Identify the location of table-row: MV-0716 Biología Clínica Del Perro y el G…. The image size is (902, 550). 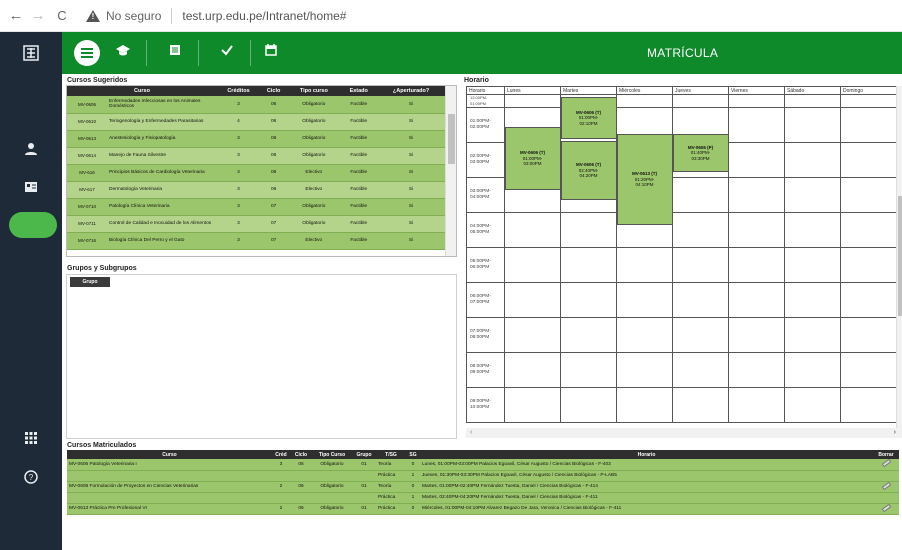
(256, 241).